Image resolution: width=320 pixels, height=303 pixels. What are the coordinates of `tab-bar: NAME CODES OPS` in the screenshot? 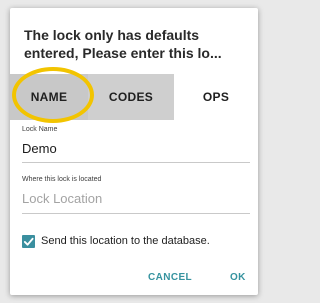 It's located at (134, 97).